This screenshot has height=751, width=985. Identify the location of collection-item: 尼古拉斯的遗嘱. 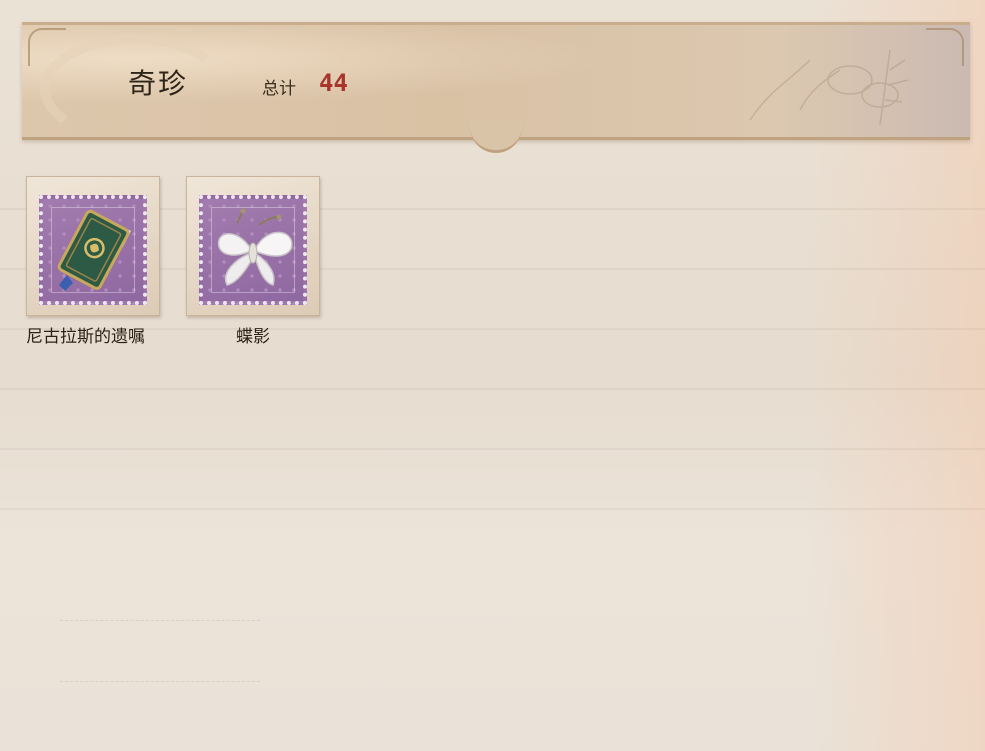
(93, 261).